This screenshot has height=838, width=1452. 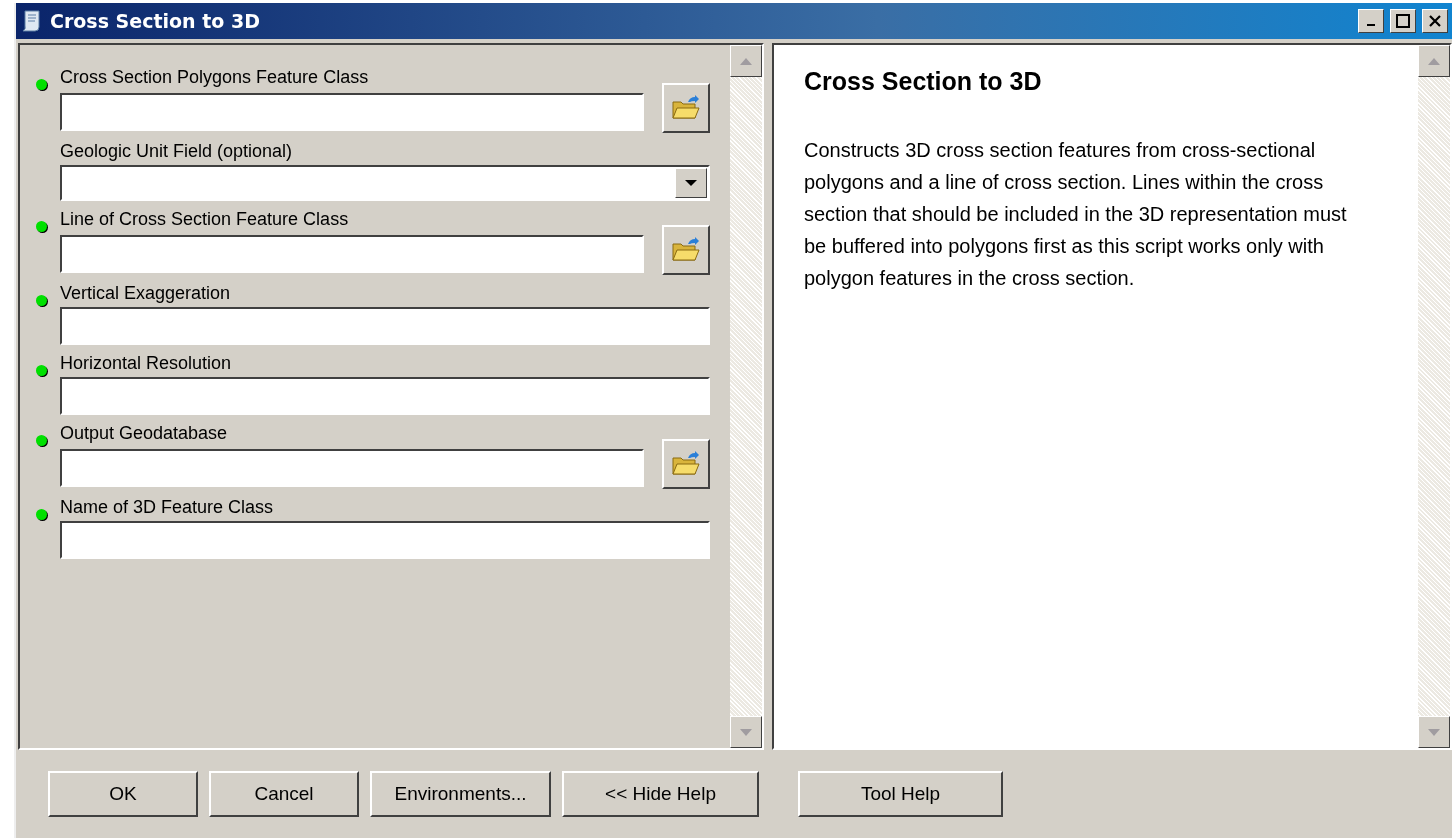 I want to click on minimize-button, so click(x=1371, y=21).